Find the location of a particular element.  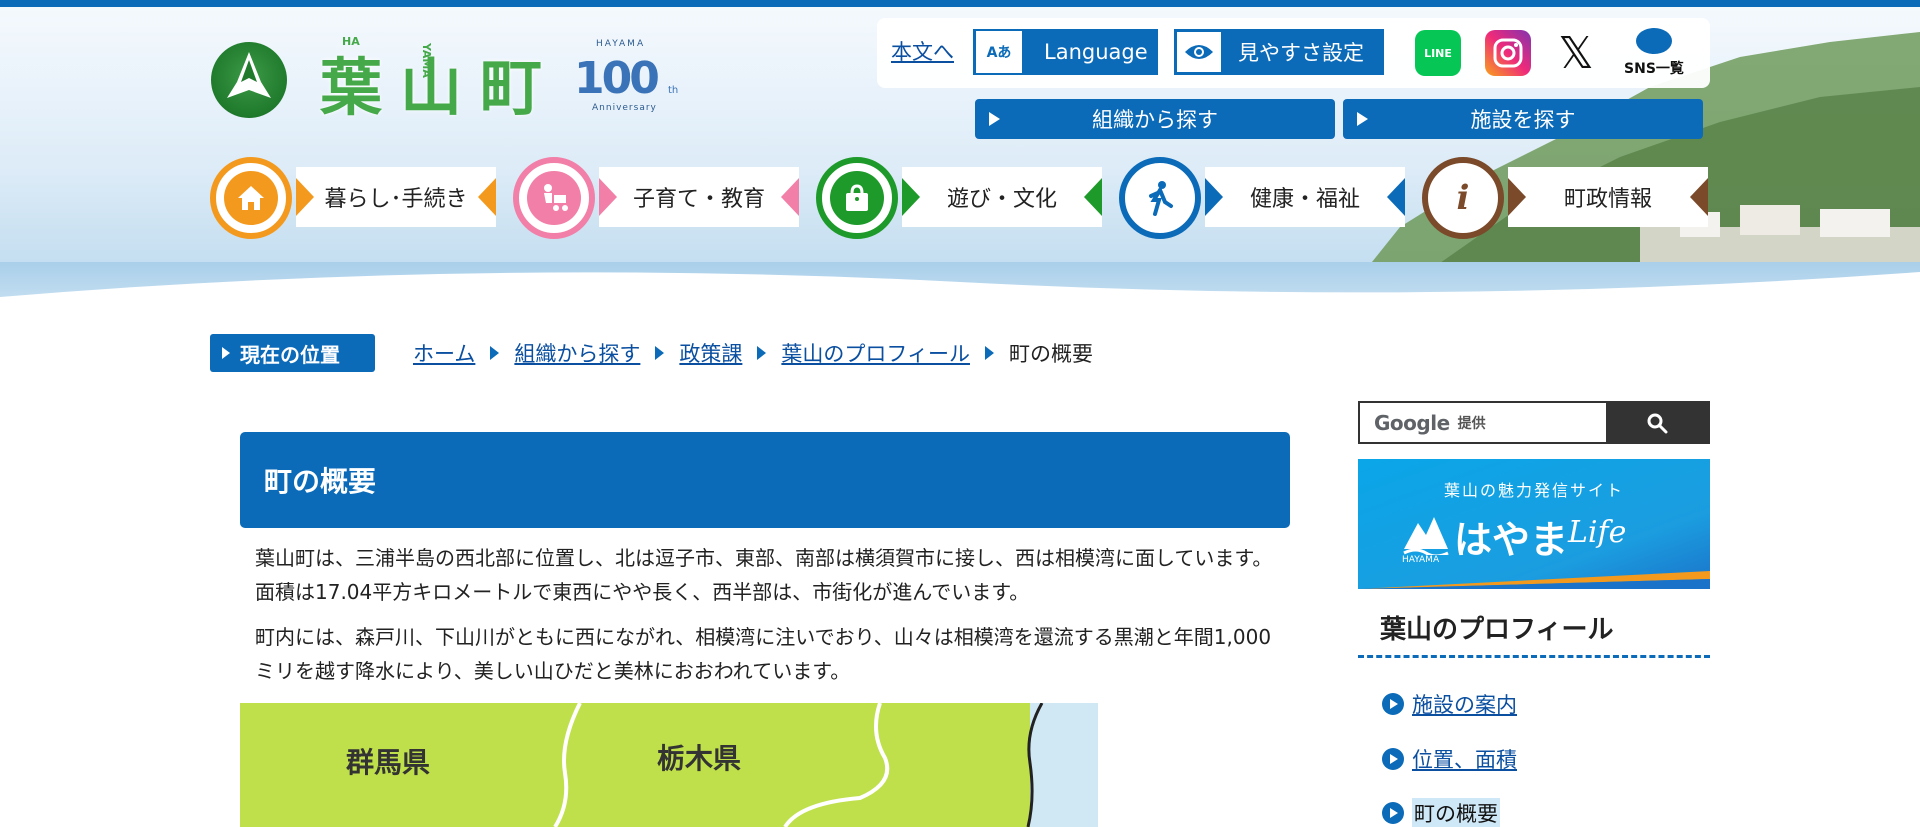

anniversary-top-text: HAYAMA is located at coordinates (621, 44).